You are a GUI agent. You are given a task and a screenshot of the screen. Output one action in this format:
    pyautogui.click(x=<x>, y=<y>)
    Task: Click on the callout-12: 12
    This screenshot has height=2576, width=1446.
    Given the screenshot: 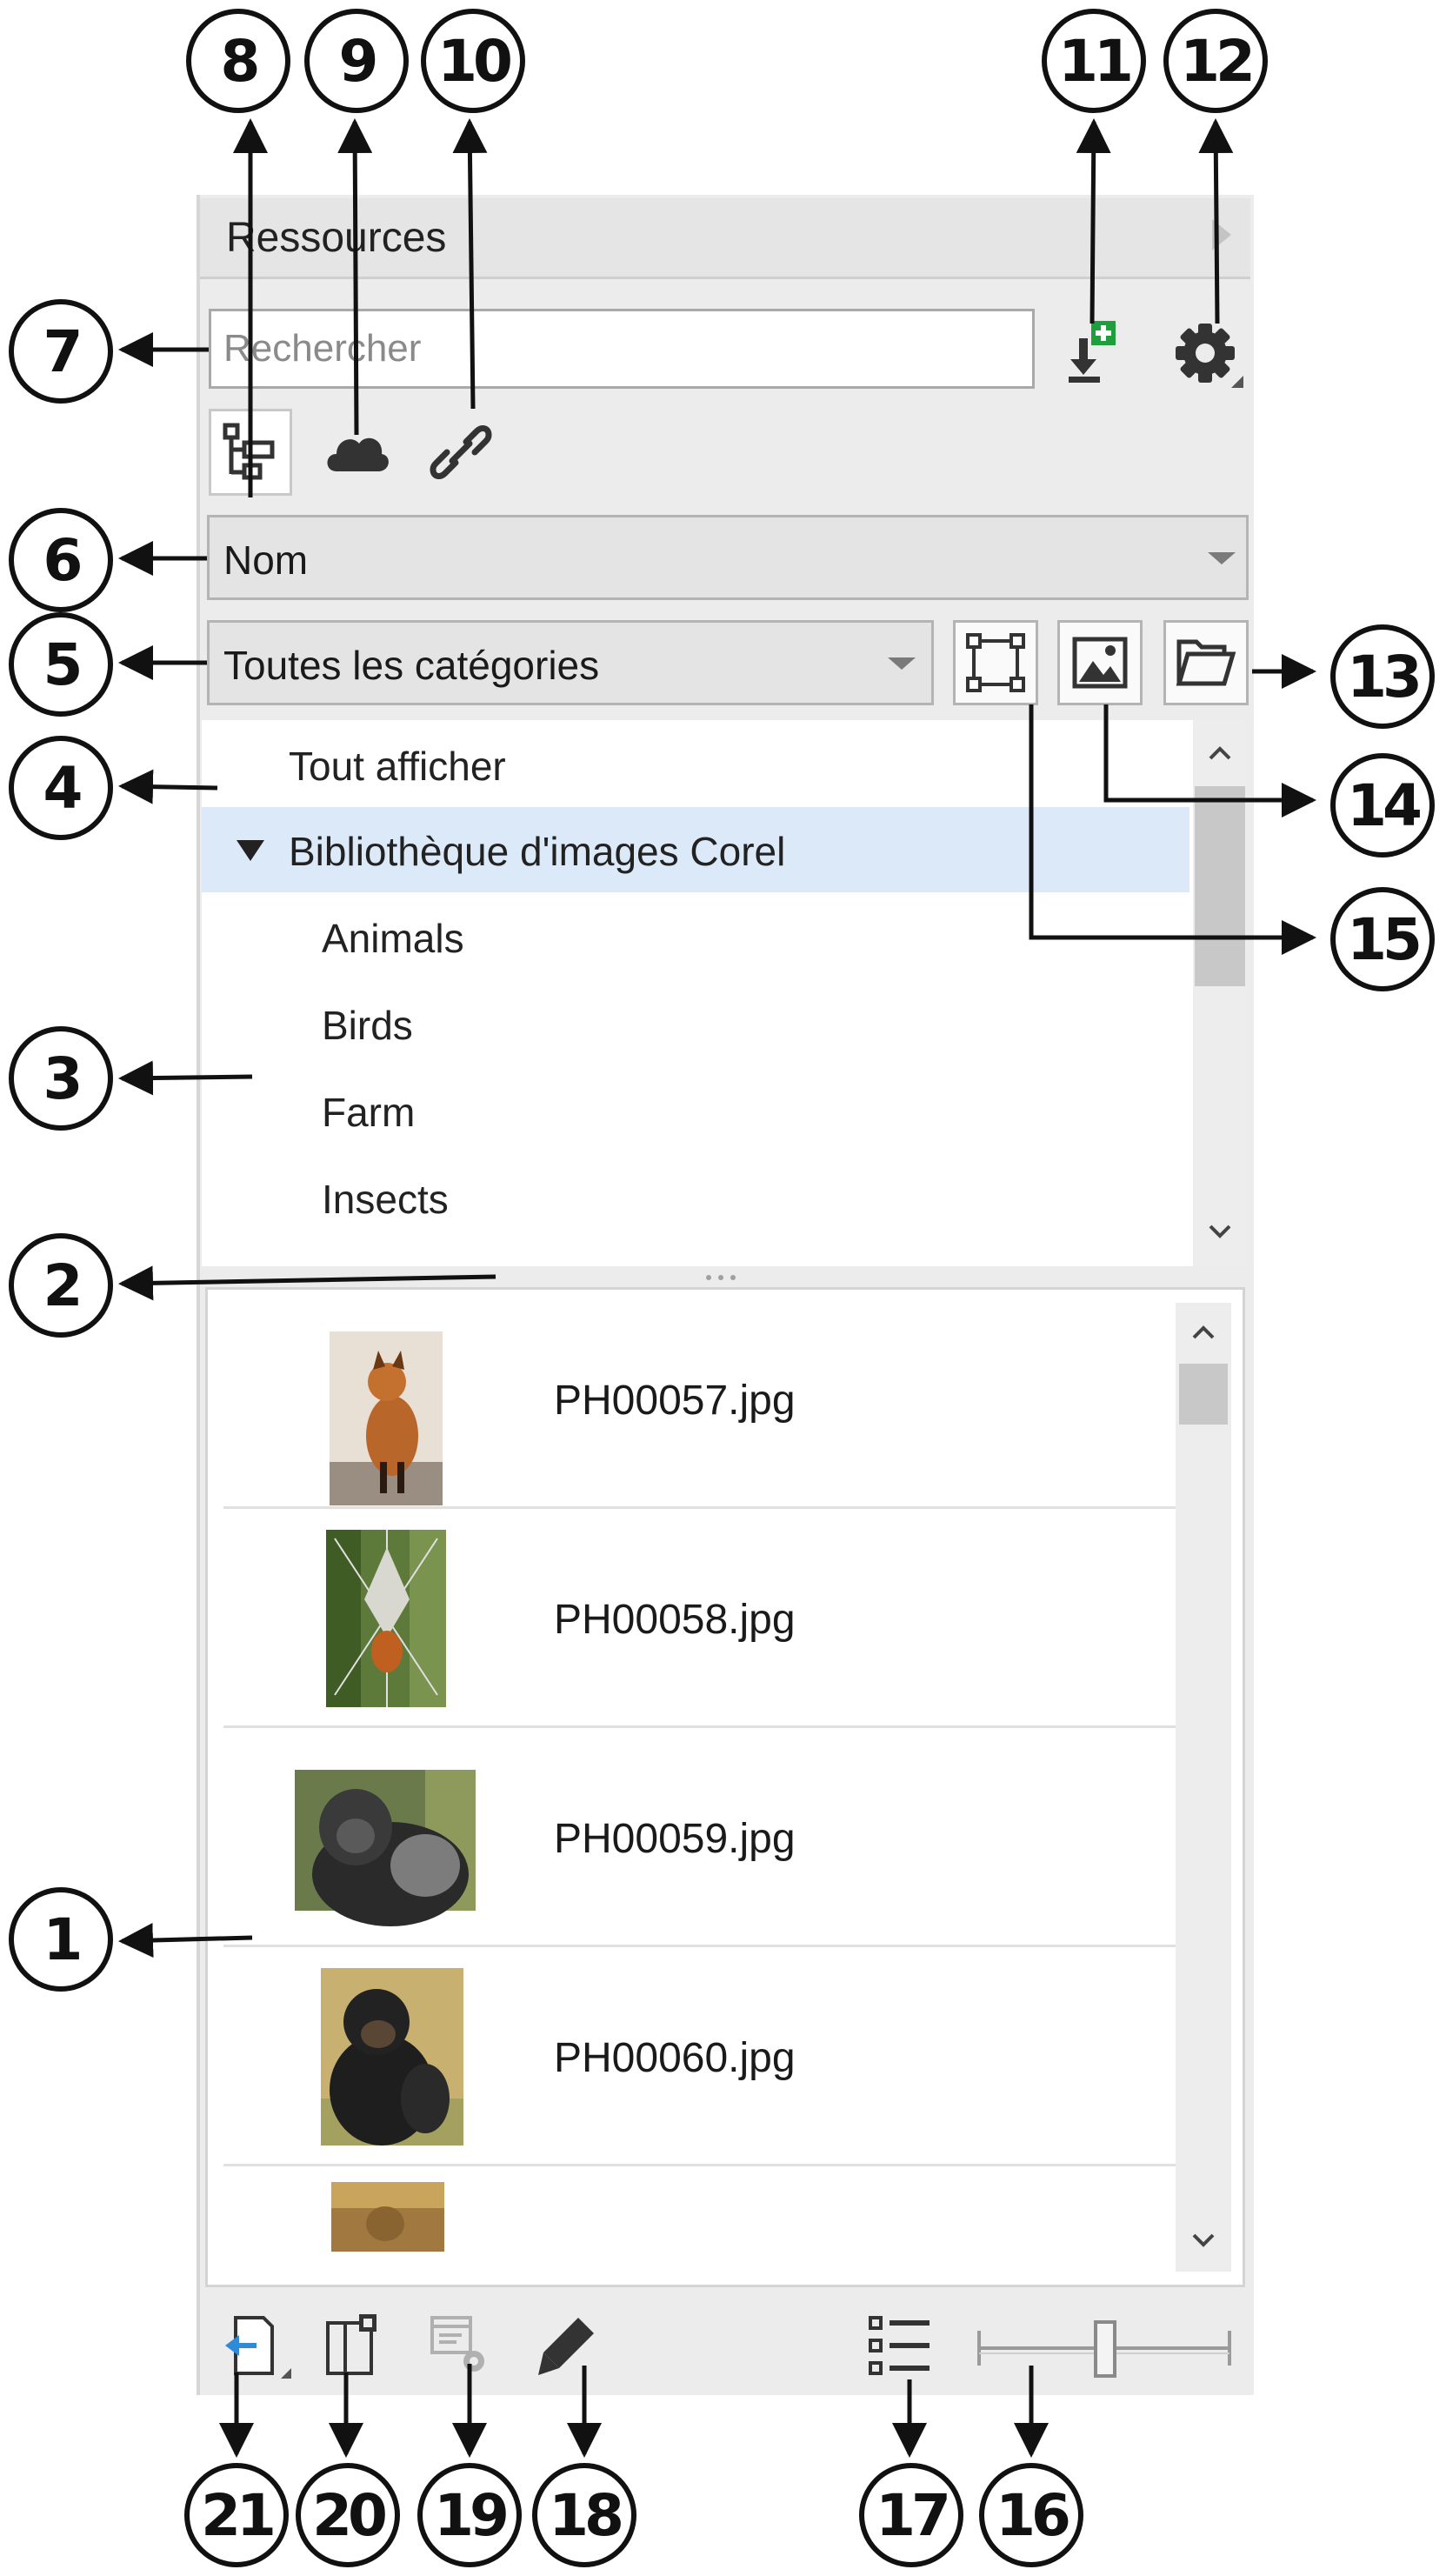 What is the action you would take?
    pyautogui.click(x=1215, y=61)
    